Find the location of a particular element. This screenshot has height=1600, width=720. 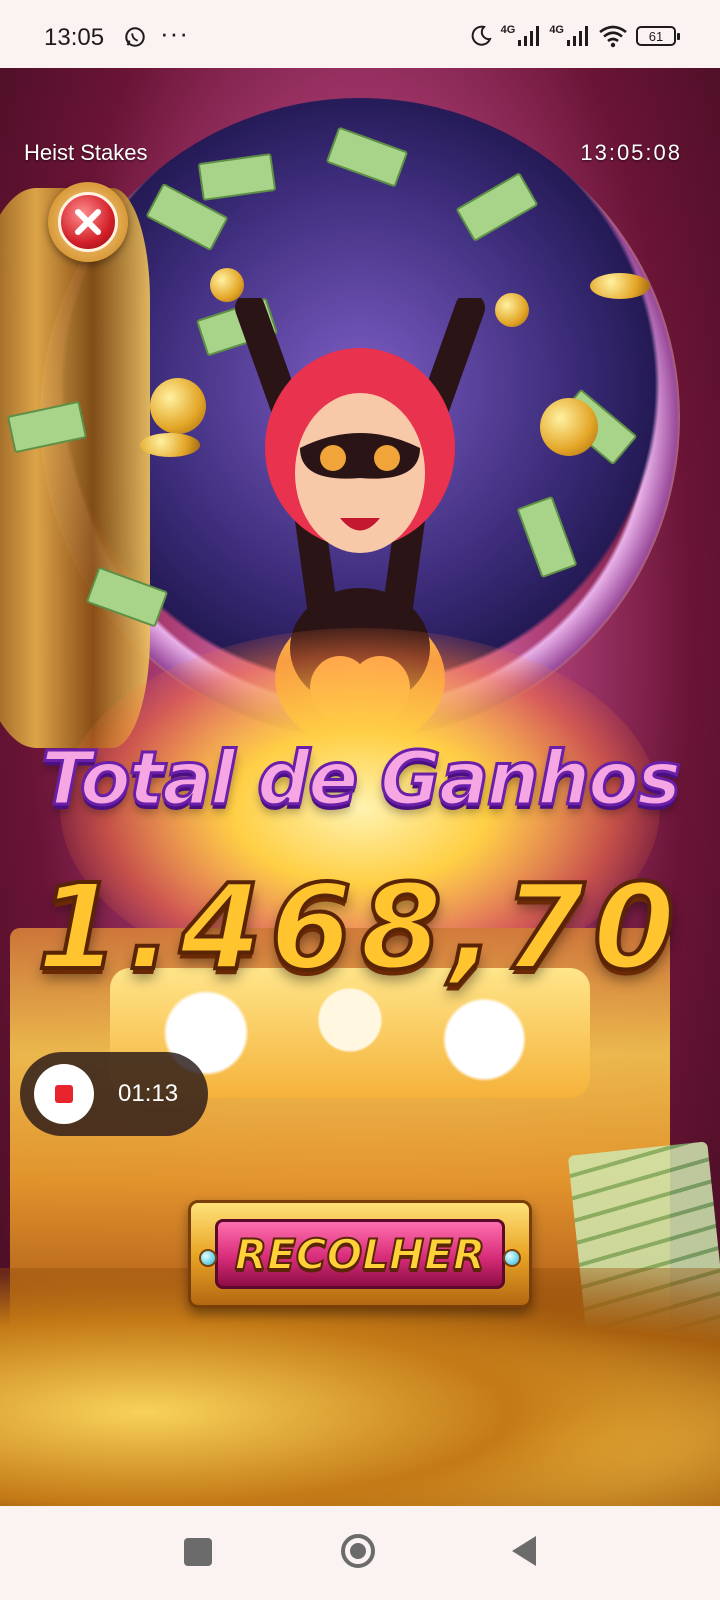

vault-door-art is located at coordinates (75, 468).